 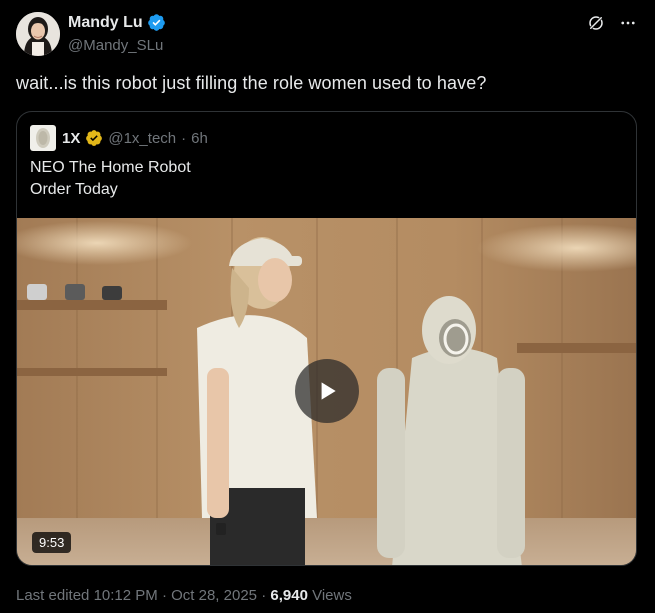 I want to click on play-button, so click(x=327, y=391).